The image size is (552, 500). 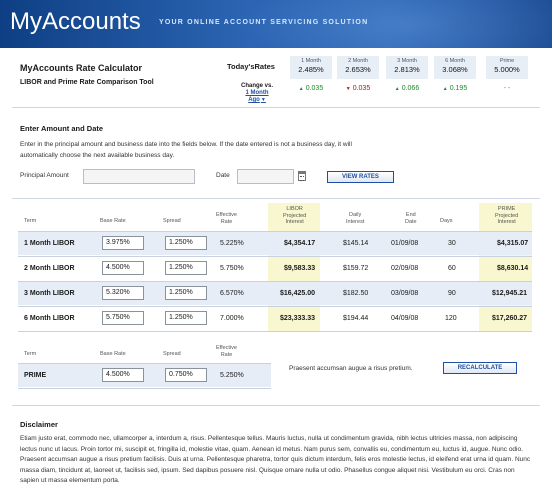 What do you see at coordinates (311, 69) in the screenshot?
I see `rate-value: 2.485%` at bounding box center [311, 69].